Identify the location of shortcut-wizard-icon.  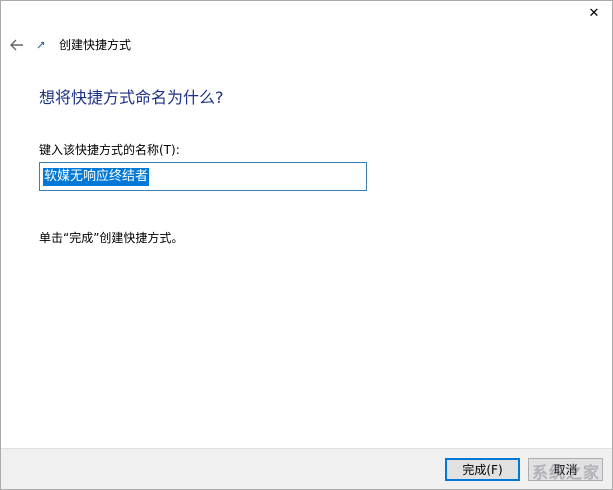
(41, 45).